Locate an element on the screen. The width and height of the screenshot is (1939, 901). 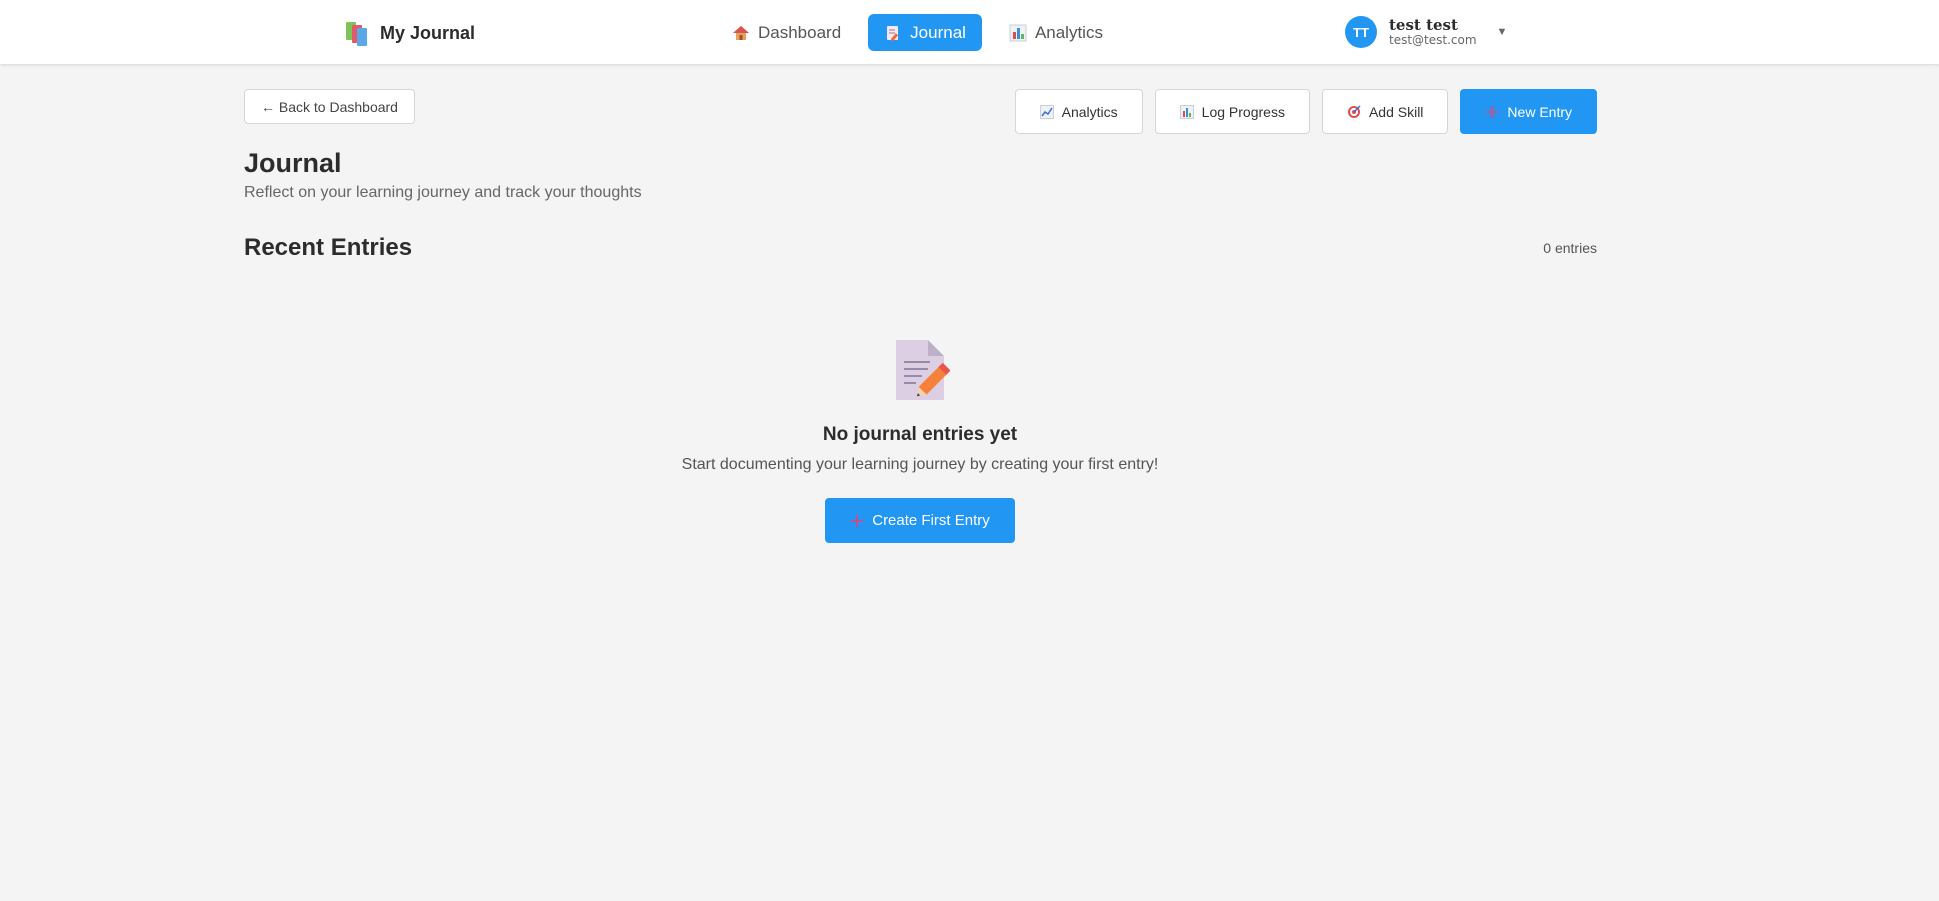
user-menu: TT test test test@test.com ▼ is located at coordinates (1426, 32).